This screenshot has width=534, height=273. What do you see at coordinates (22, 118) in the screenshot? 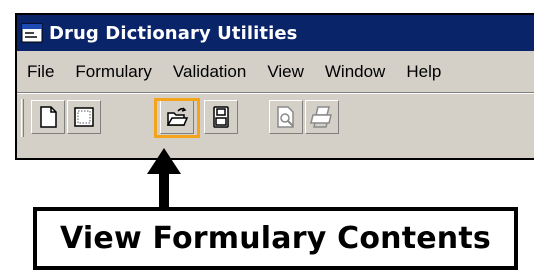
I see `toolbar-grip` at bounding box center [22, 118].